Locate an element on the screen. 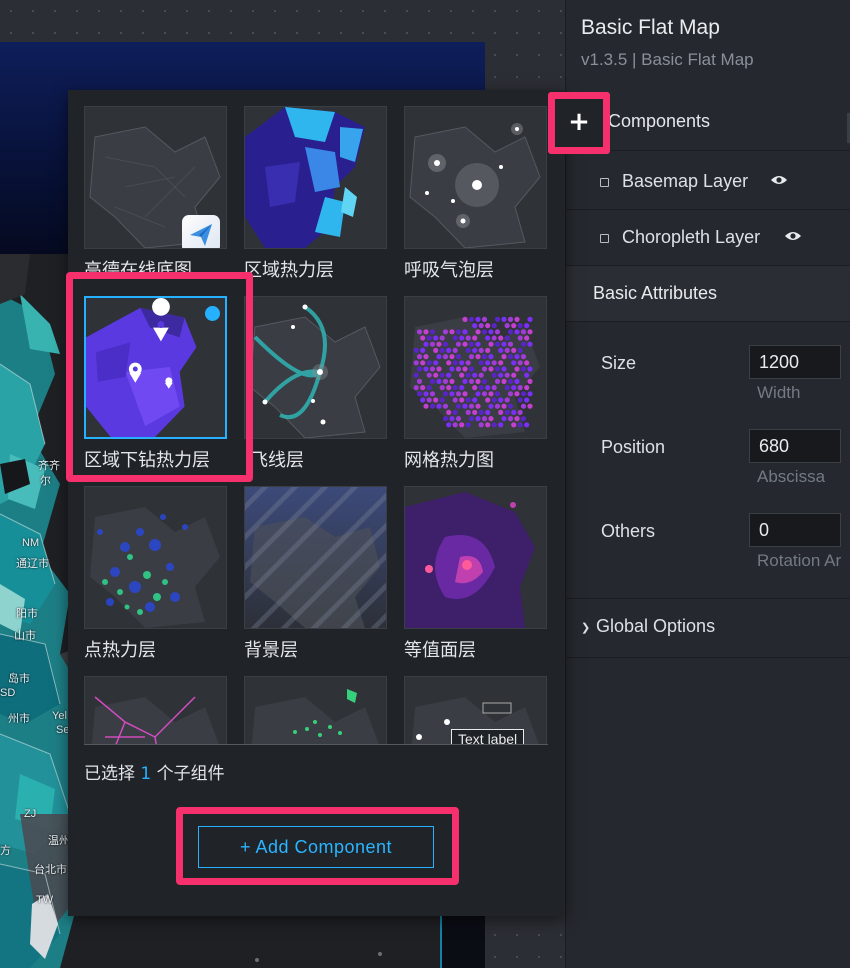 The height and width of the screenshot is (968, 850). add-layer-button: + is located at coordinates (579, 123).